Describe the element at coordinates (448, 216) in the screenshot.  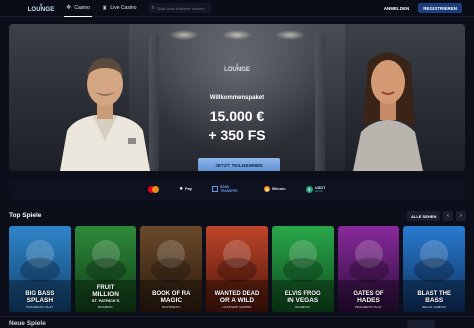
I see `chevron-left-icon: ‹` at that location.